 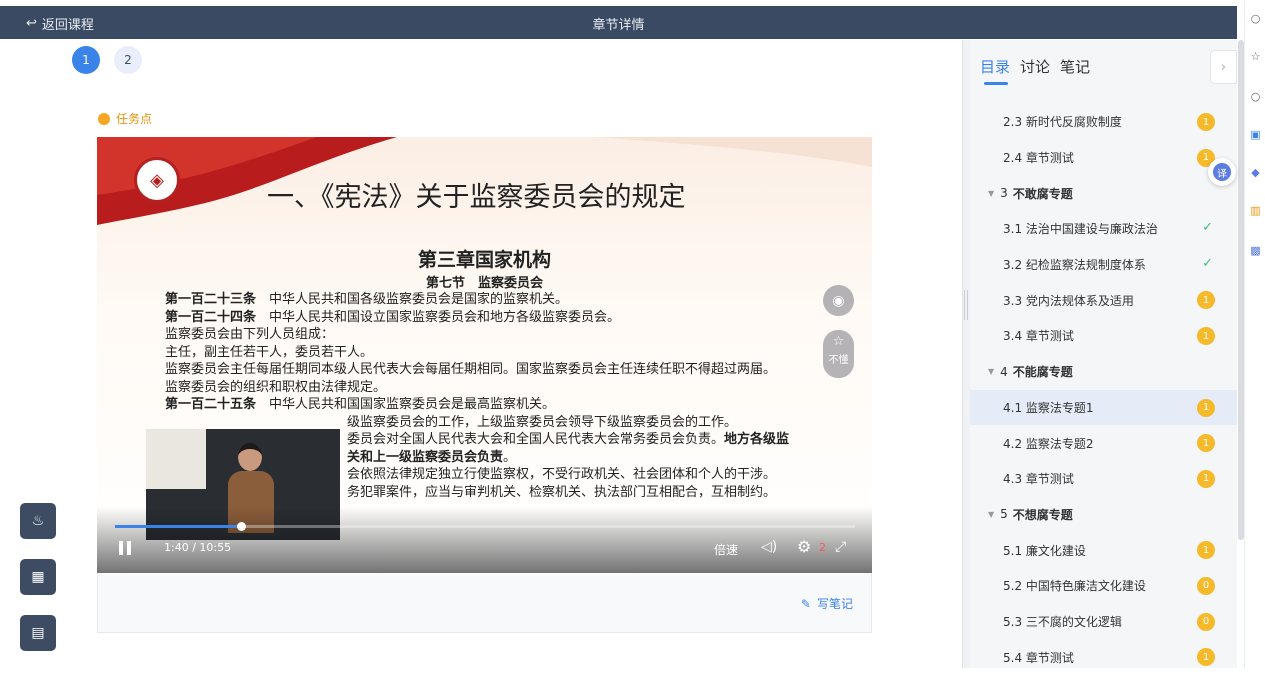 What do you see at coordinates (1103, 336) in the screenshot?
I see `chapter-item: 3.4 章节测试 1` at bounding box center [1103, 336].